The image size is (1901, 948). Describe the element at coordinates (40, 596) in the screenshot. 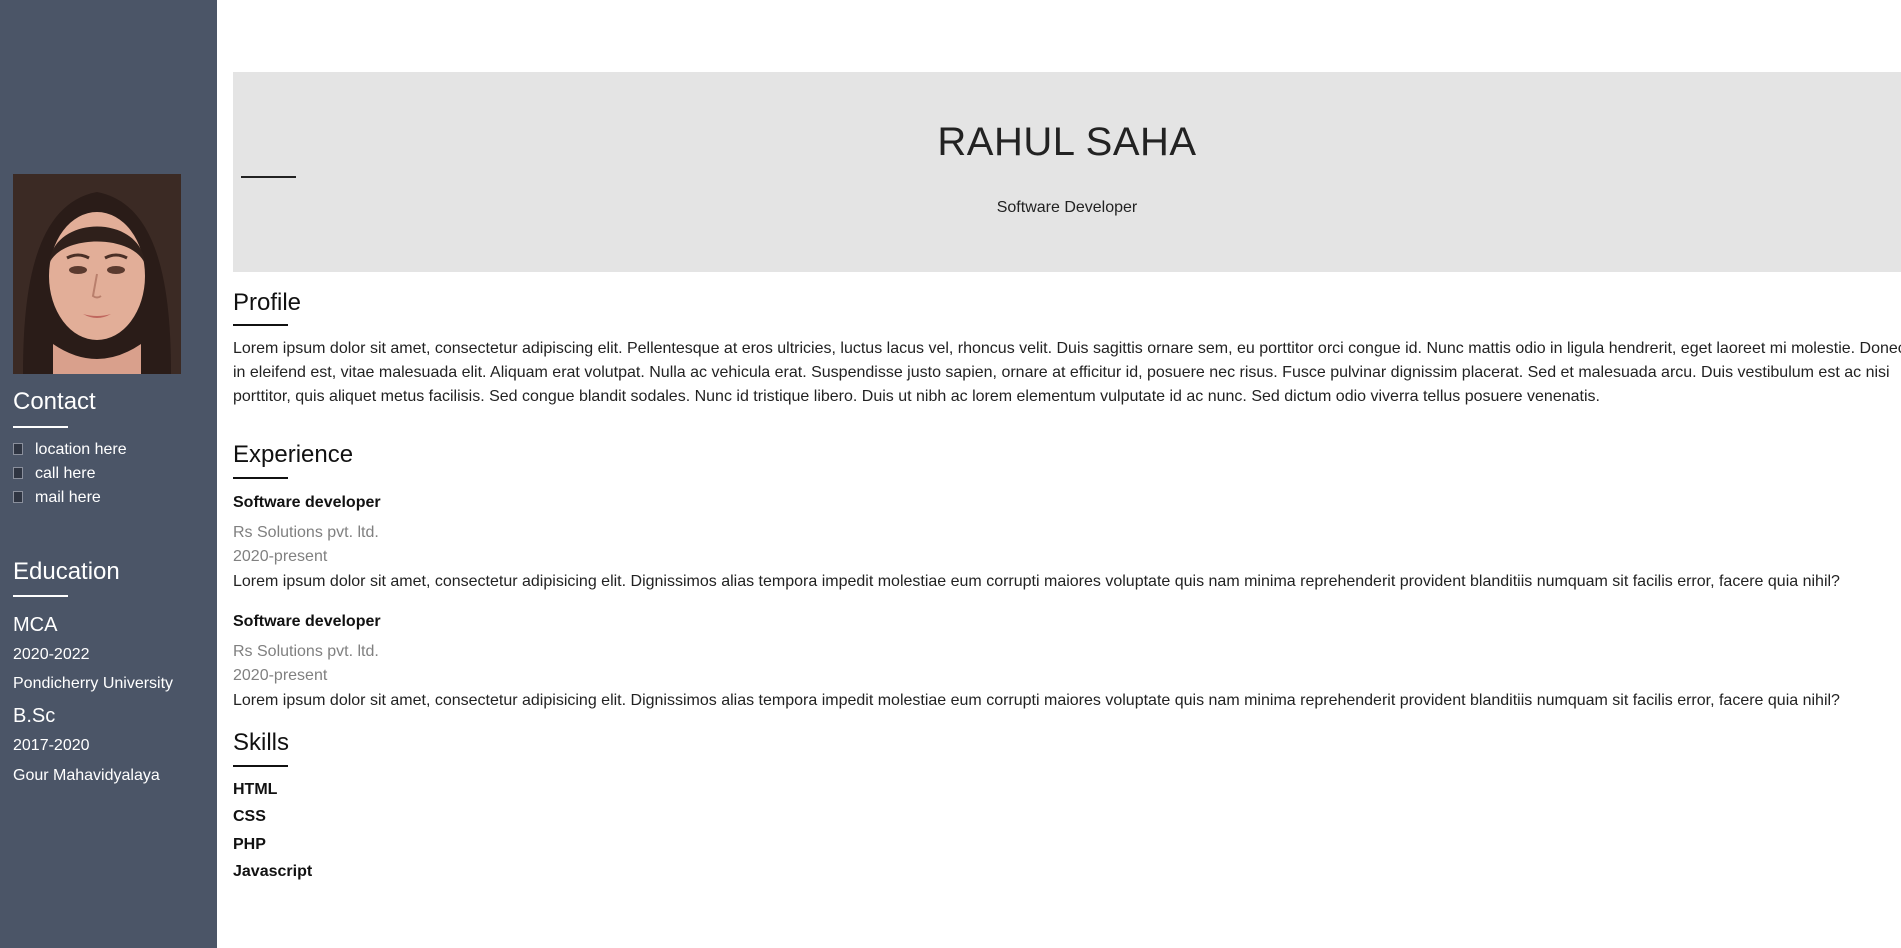

I see `education-heading-underline` at that location.